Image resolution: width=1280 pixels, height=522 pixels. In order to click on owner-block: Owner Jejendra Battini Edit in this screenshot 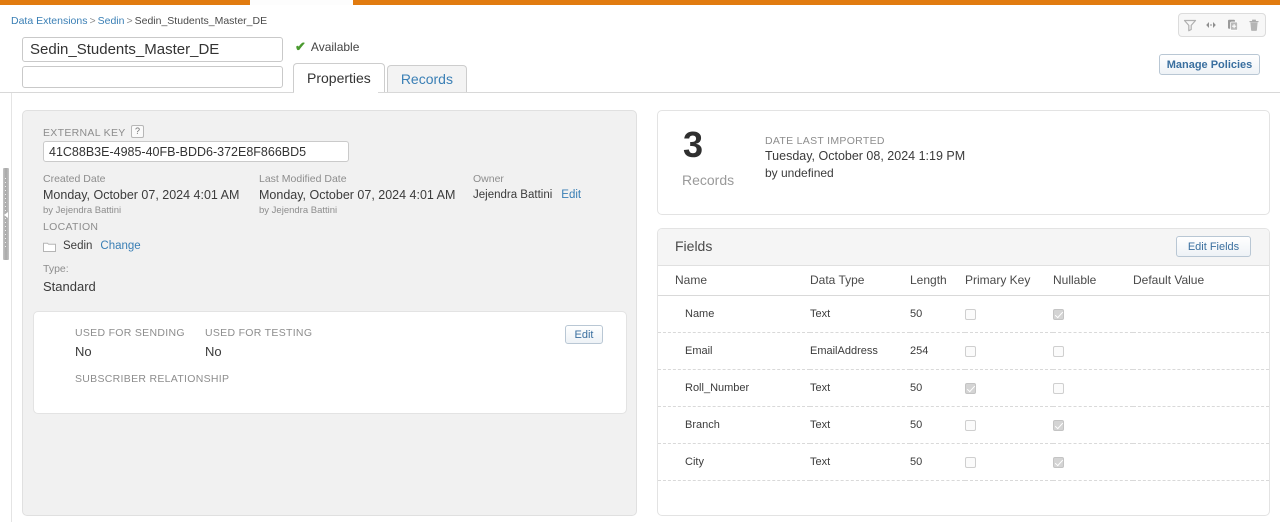, I will do `click(548, 187)`.